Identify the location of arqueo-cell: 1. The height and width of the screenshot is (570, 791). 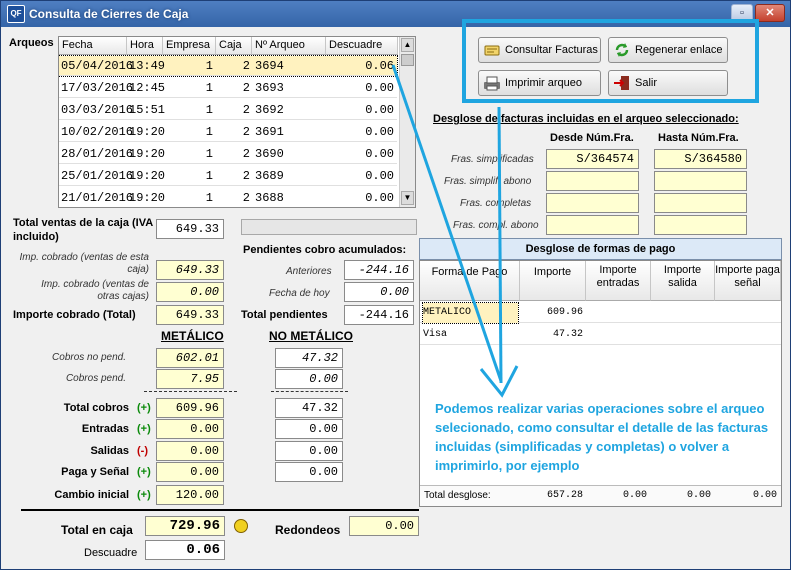
(209, 88).